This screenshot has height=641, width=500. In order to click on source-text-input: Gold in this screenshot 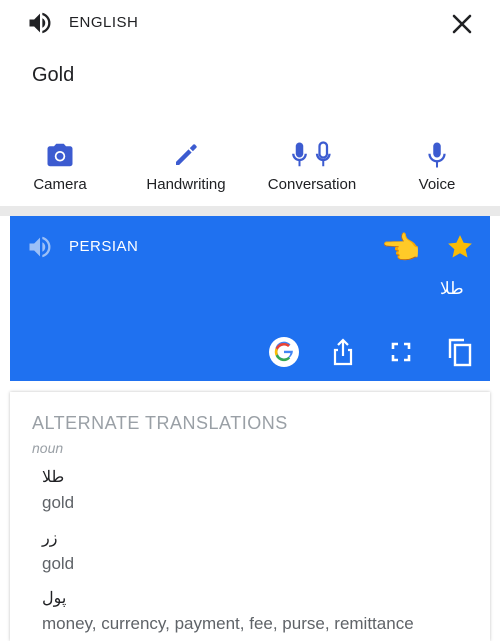, I will do `click(53, 75)`.